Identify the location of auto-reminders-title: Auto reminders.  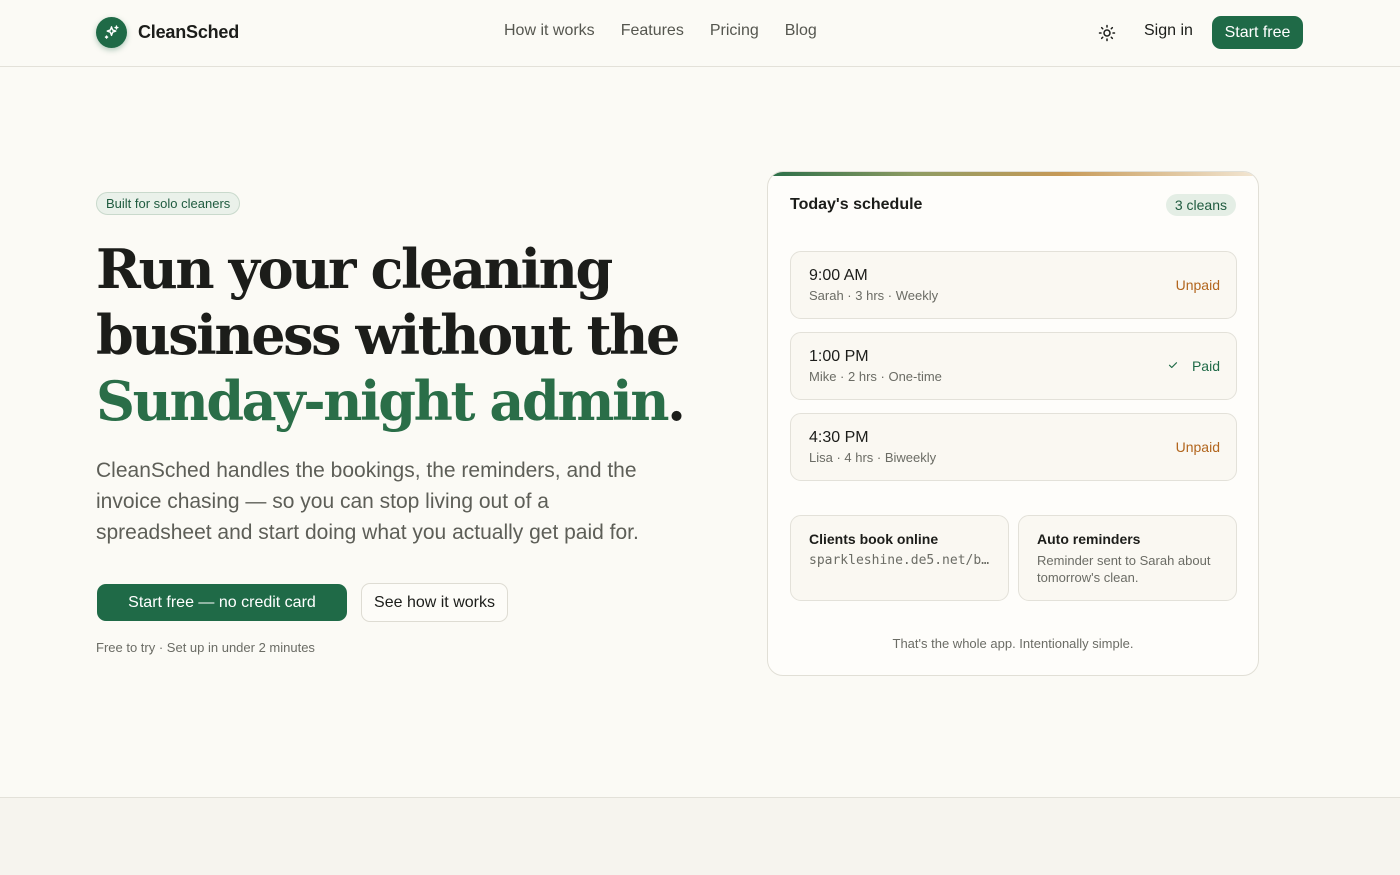
(1089, 539).